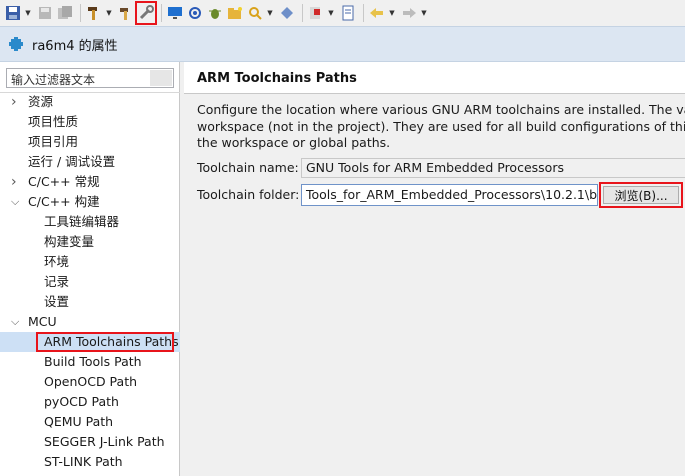  What do you see at coordinates (64, 201) in the screenshot?
I see `tree-item-label: C/C++ 构建` at bounding box center [64, 201].